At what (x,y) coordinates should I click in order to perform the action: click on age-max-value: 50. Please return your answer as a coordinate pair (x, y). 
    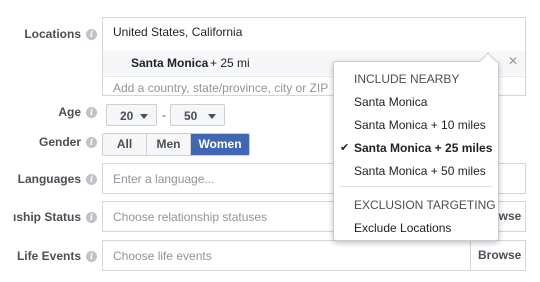
    Looking at the image, I should click on (191, 116).